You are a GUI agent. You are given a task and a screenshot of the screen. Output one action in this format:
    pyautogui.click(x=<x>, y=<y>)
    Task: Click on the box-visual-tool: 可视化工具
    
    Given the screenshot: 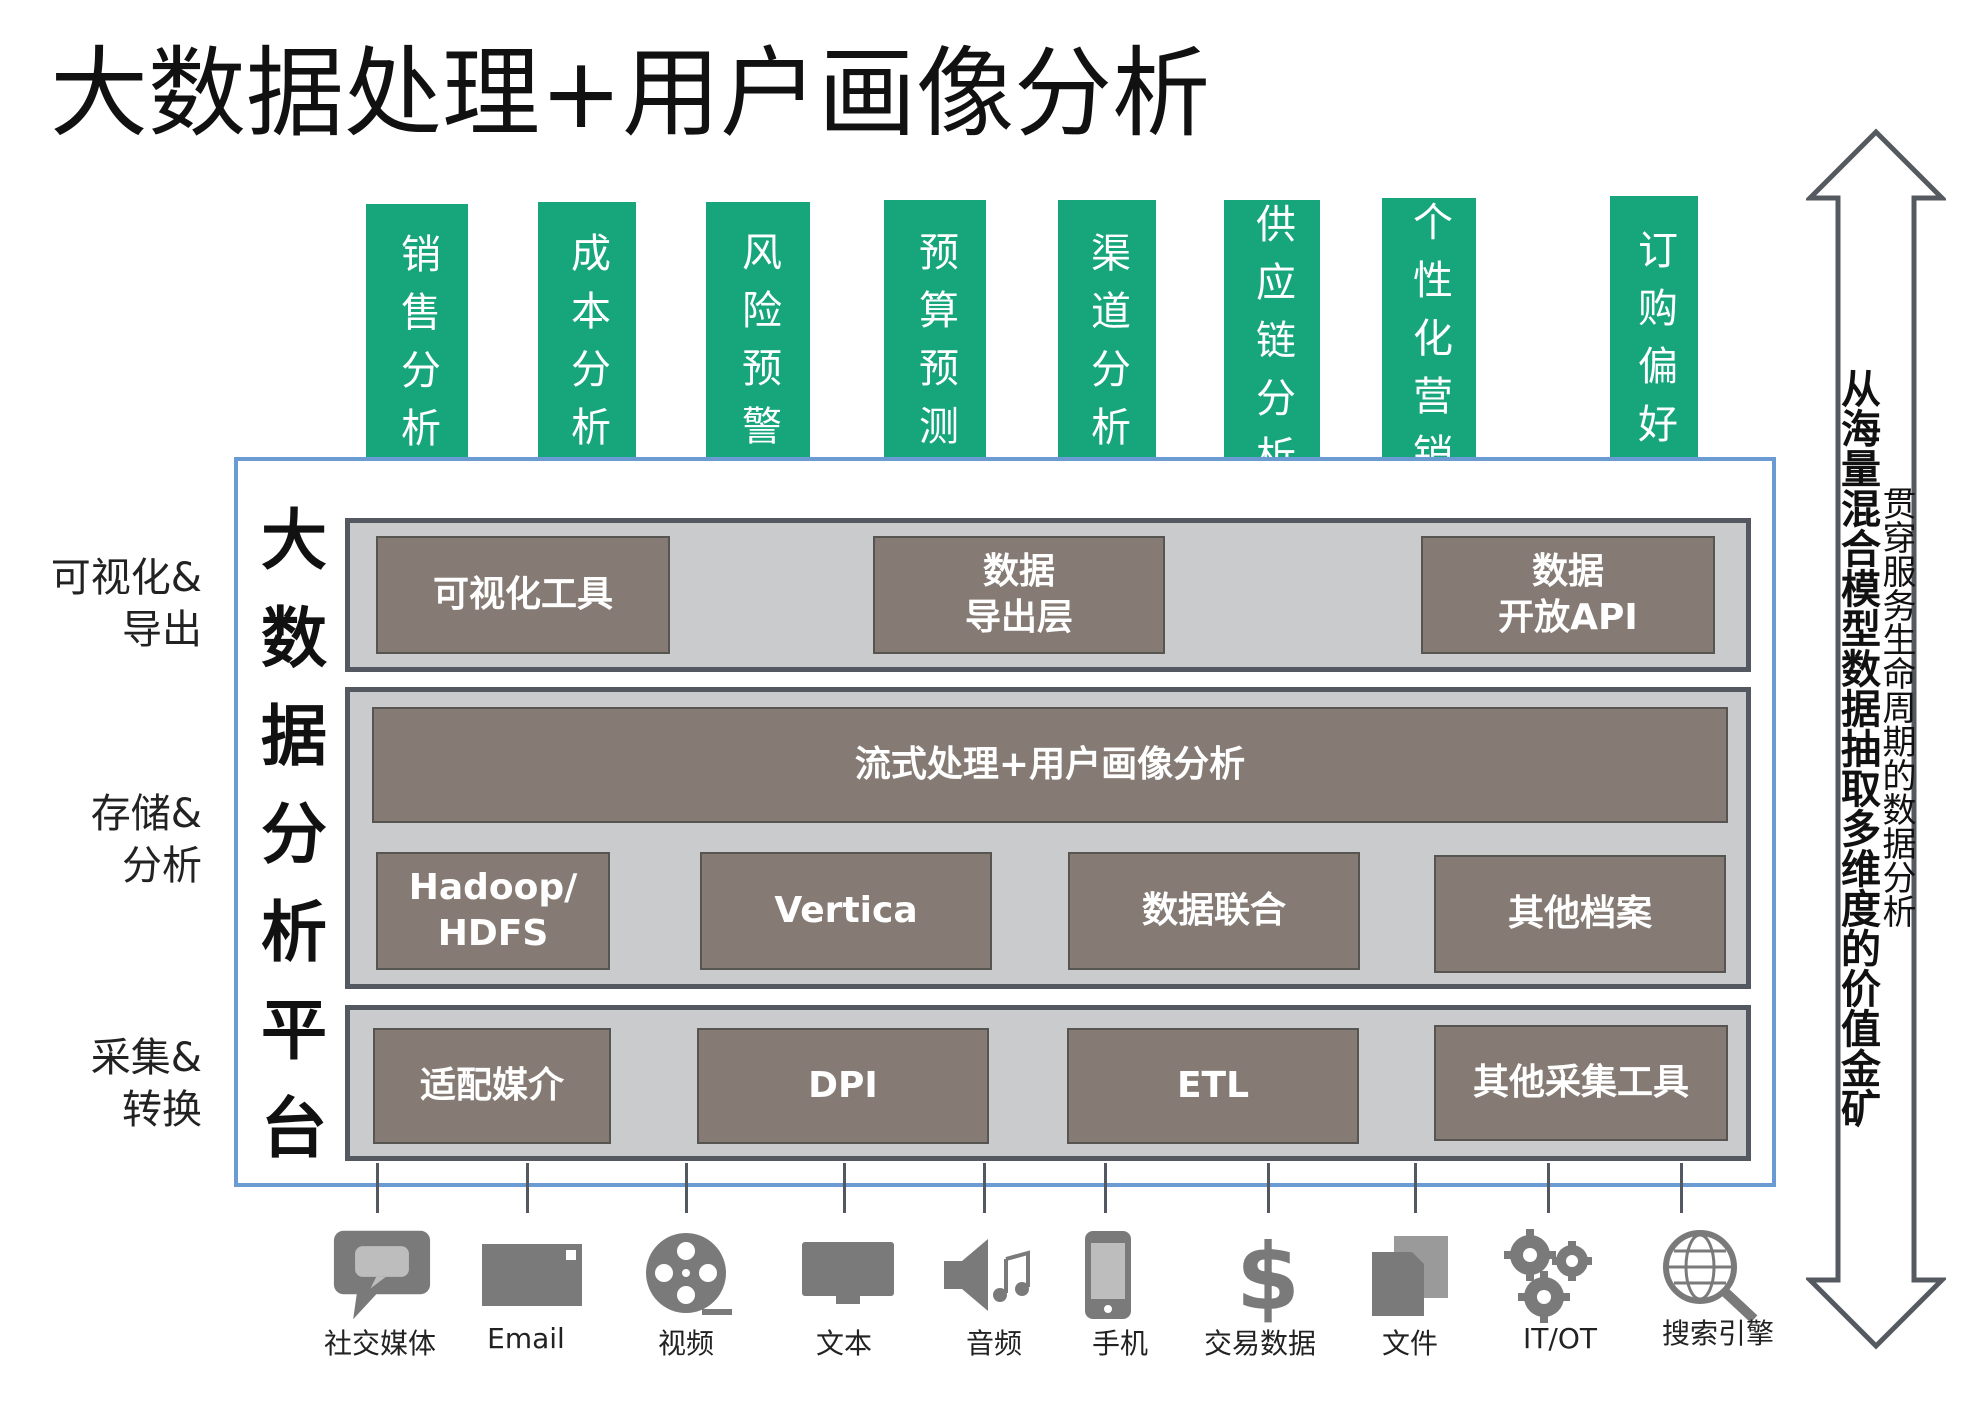 What is the action you would take?
    pyautogui.click(x=523, y=595)
    